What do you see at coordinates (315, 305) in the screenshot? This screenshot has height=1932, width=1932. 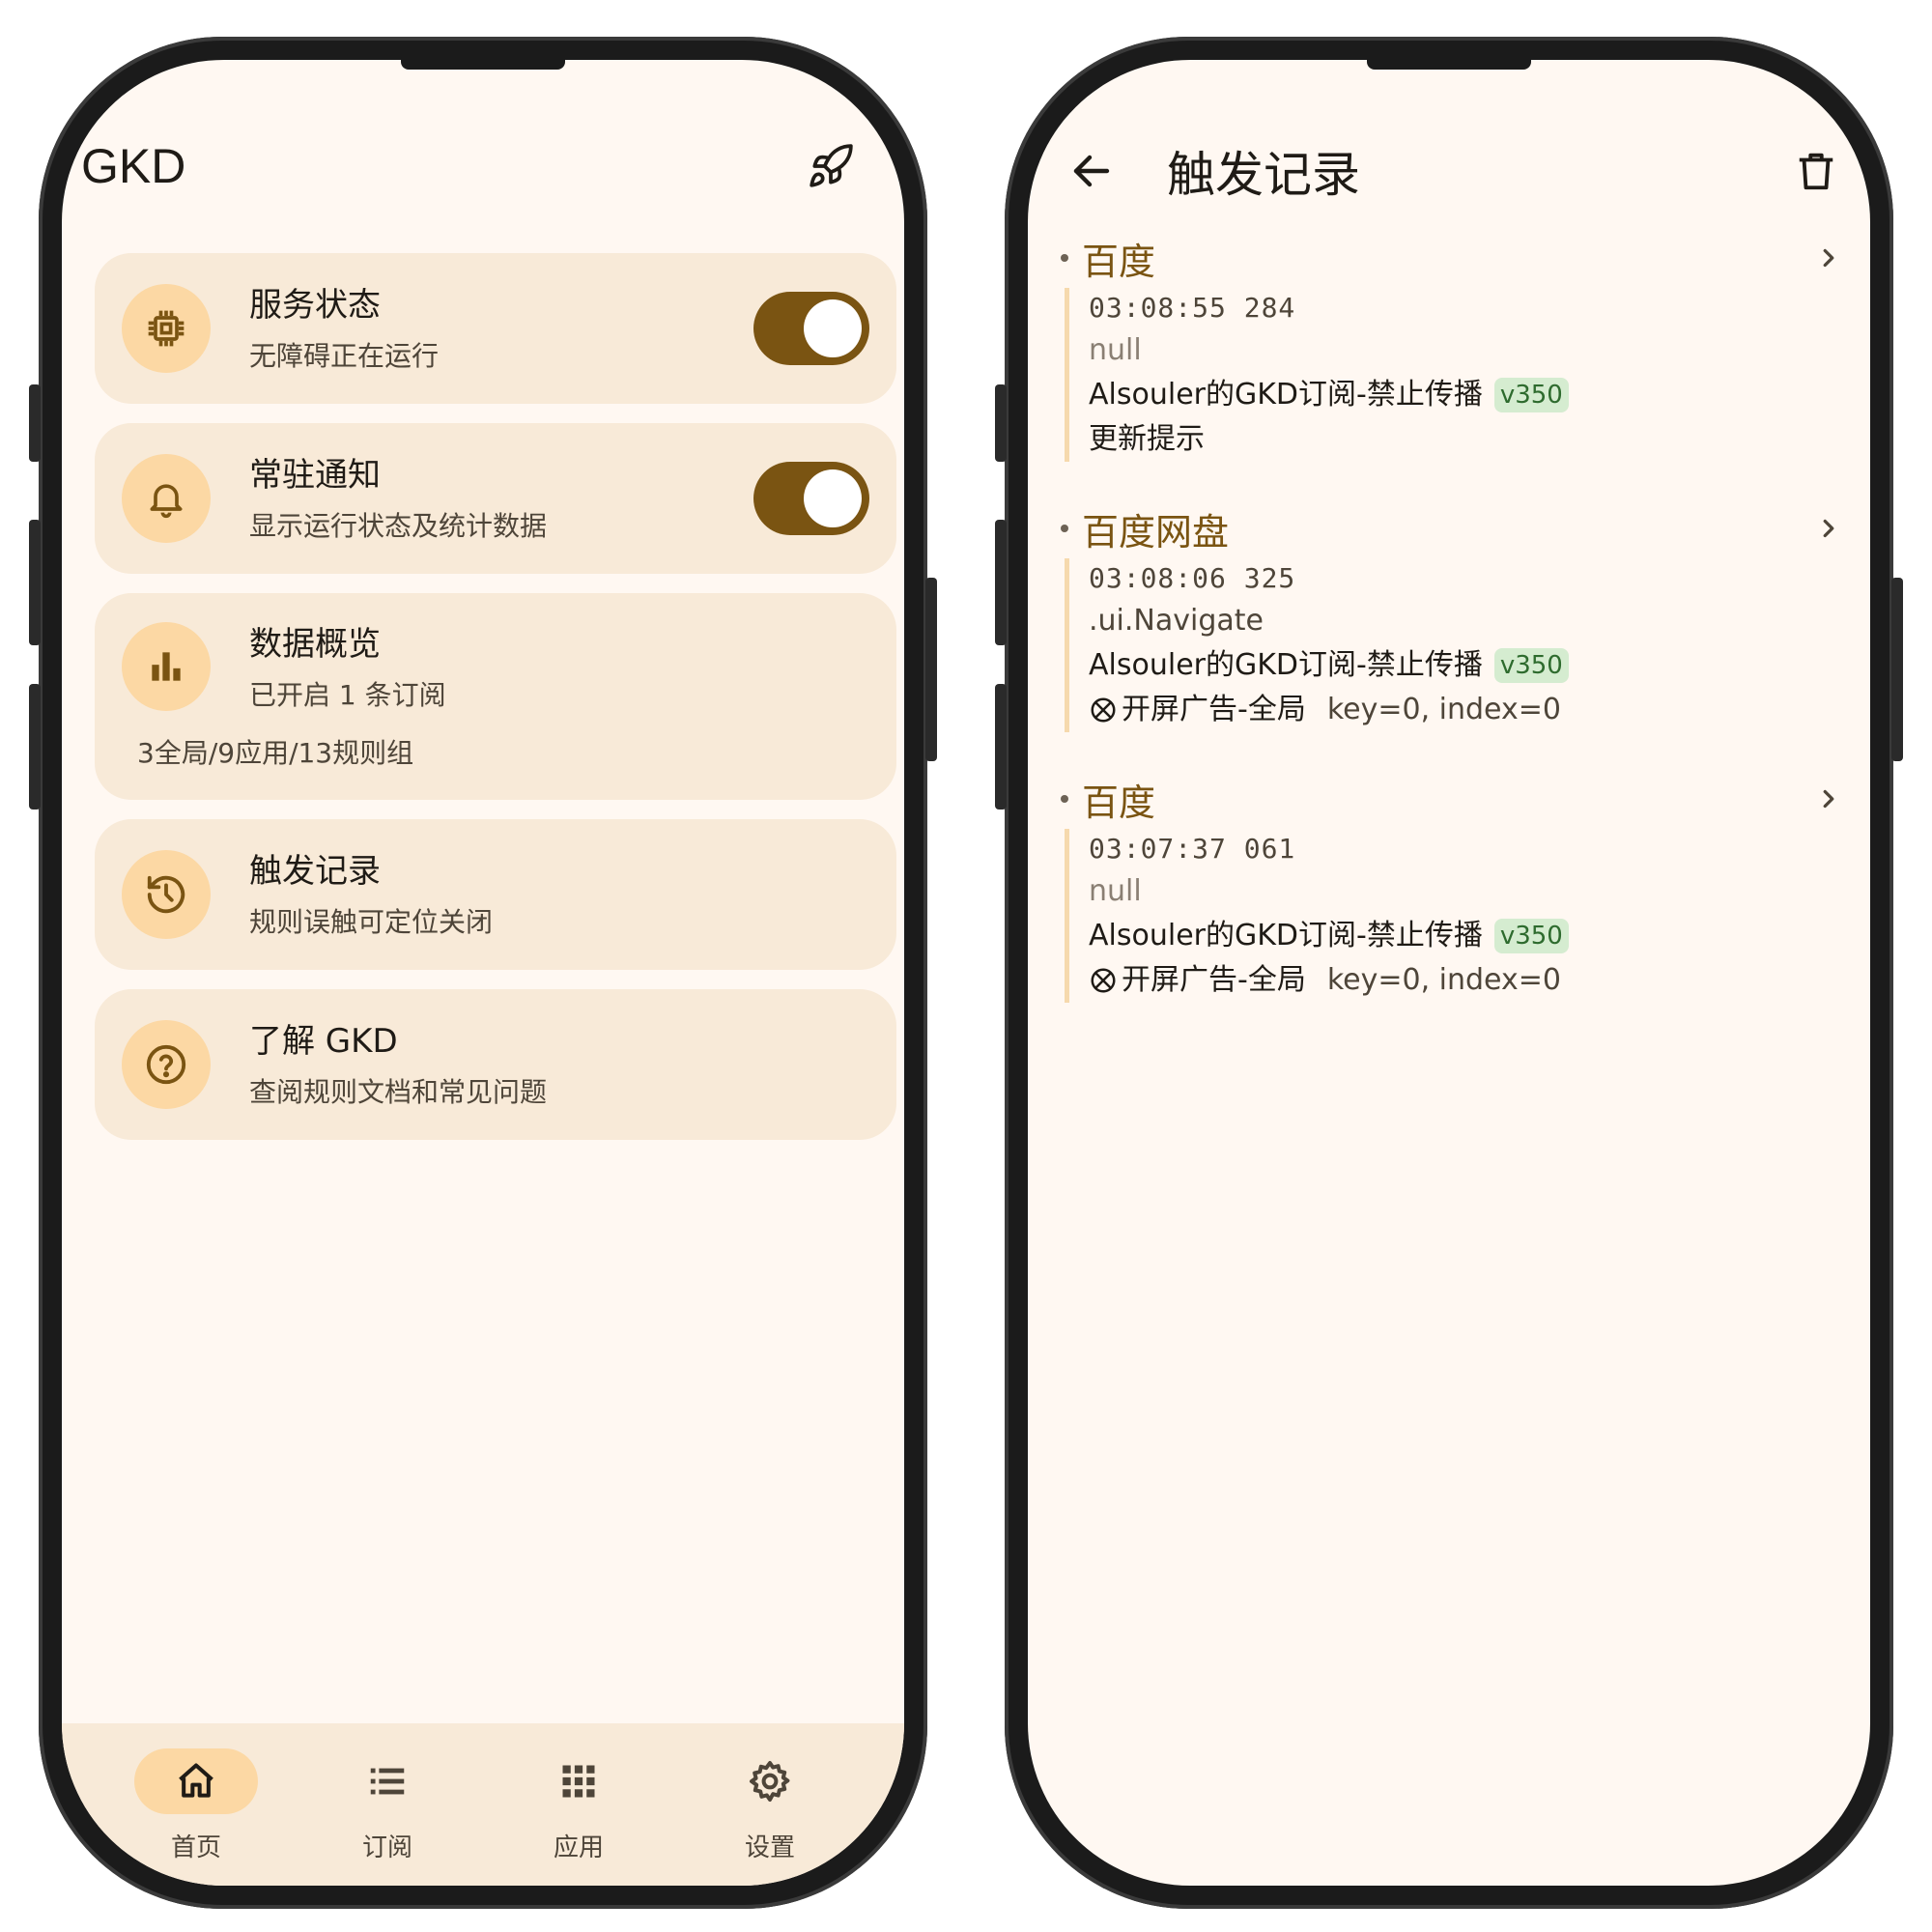 I see `card-title: 服务状态` at bounding box center [315, 305].